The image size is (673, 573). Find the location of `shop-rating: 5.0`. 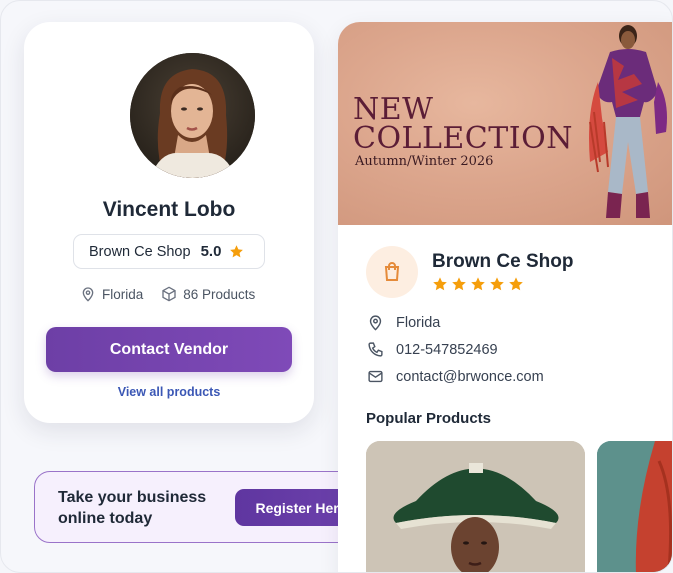

shop-rating: 5.0 is located at coordinates (211, 251).